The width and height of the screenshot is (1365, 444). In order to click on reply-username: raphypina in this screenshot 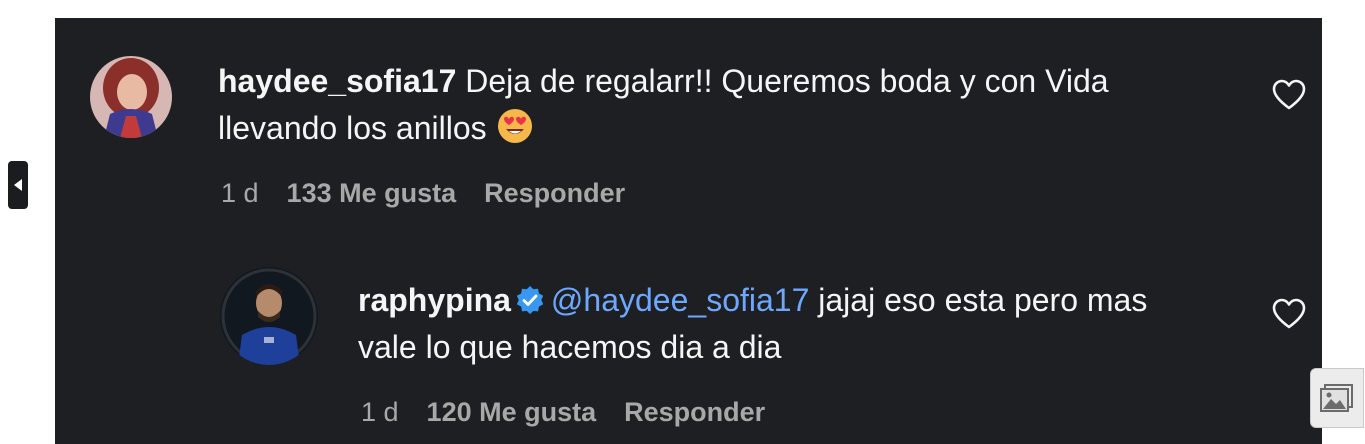, I will do `click(434, 300)`.